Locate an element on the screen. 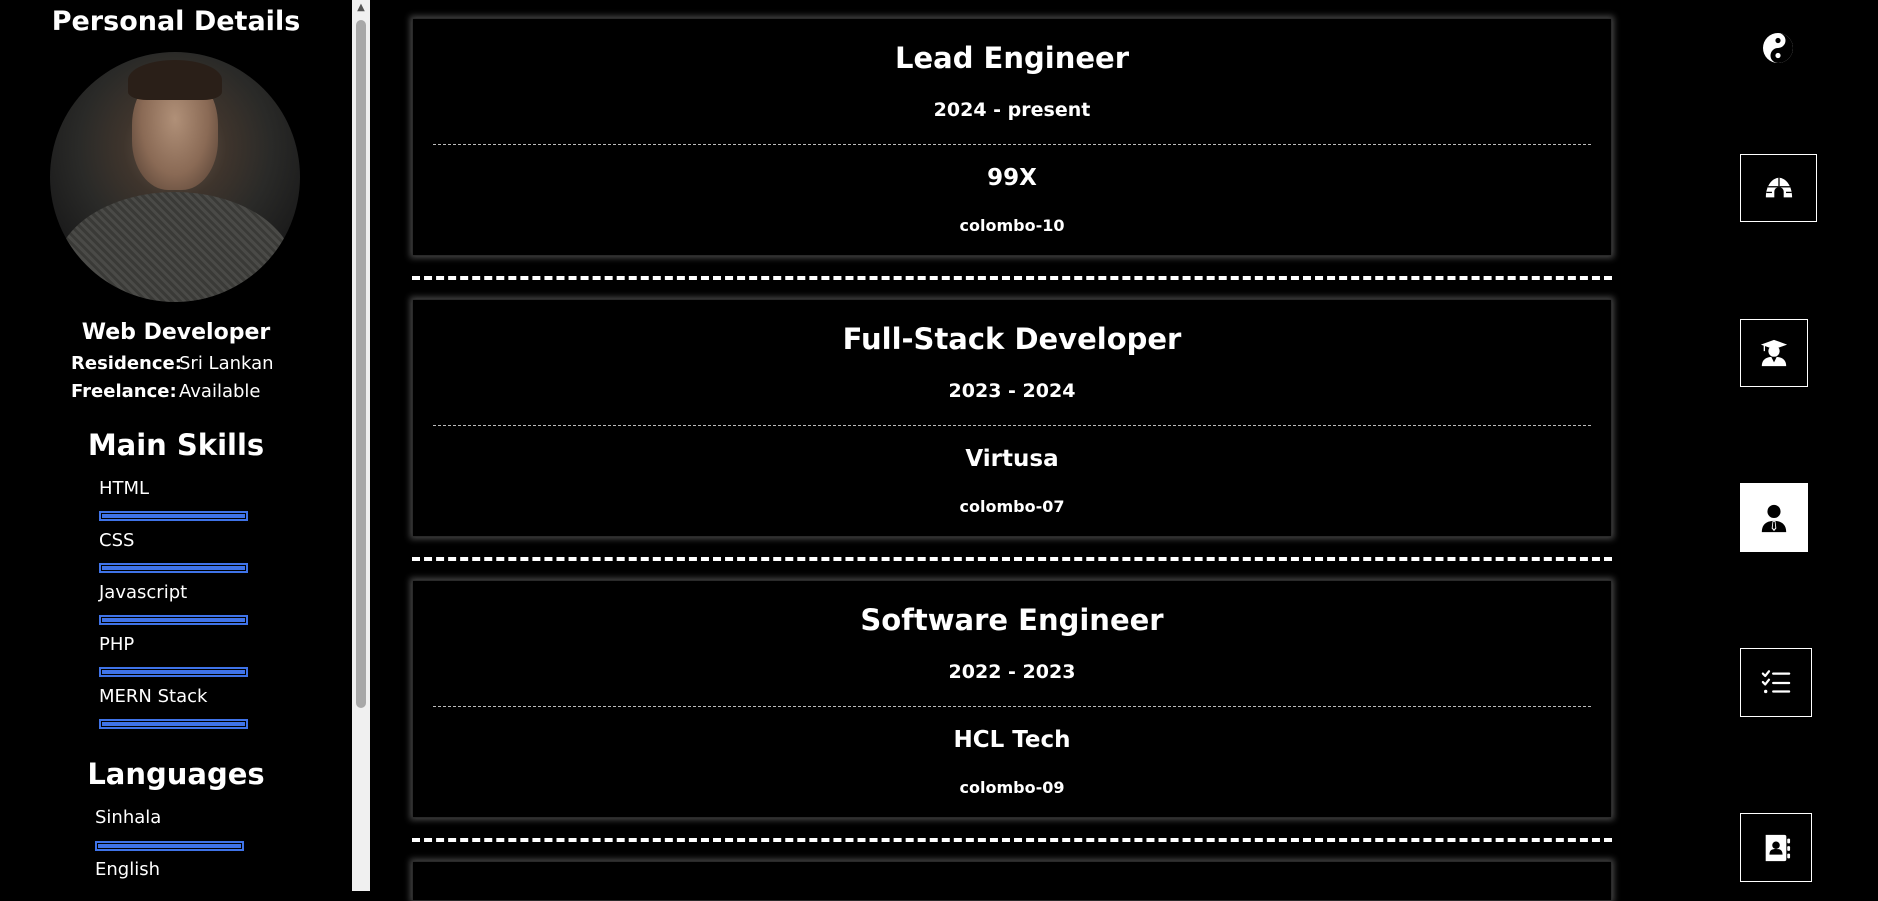 This screenshot has width=1878, height=901. job-title: Full-Stack Developer is located at coordinates (1012, 339).